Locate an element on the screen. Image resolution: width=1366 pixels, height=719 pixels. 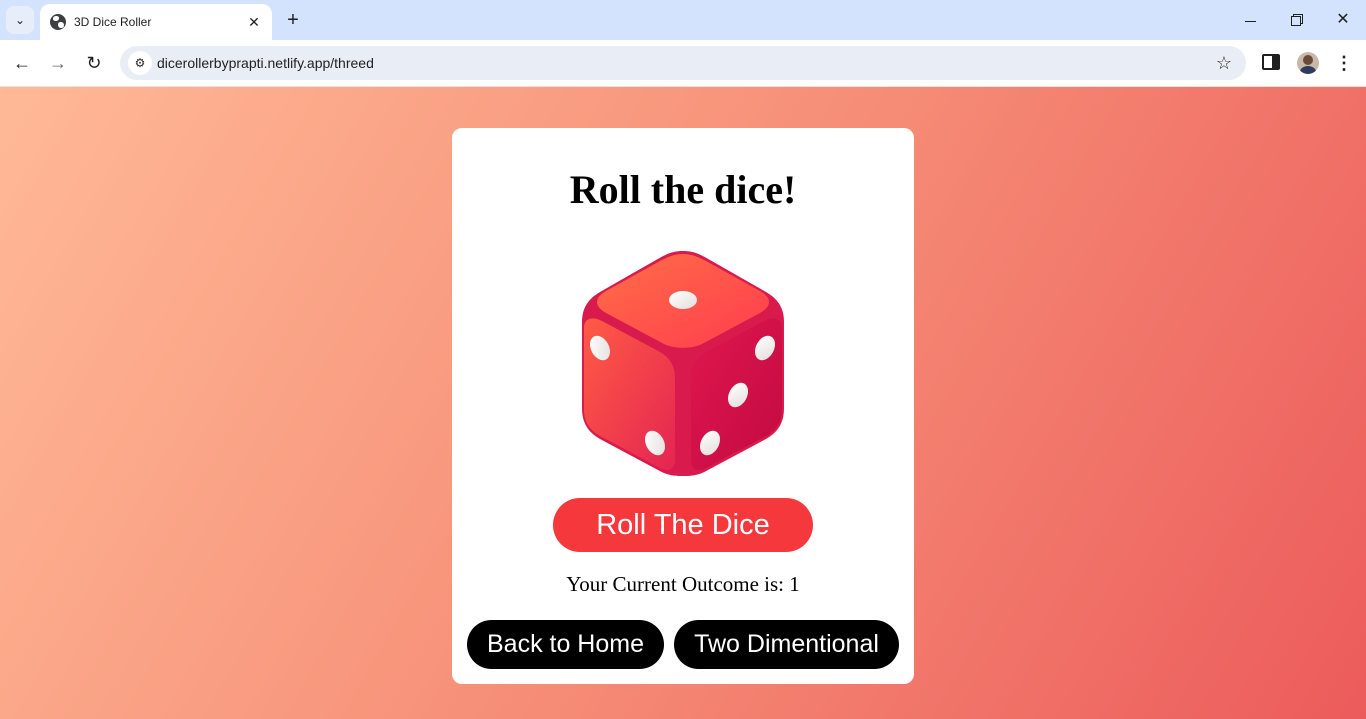
restore-button is located at coordinates (1296, 20).